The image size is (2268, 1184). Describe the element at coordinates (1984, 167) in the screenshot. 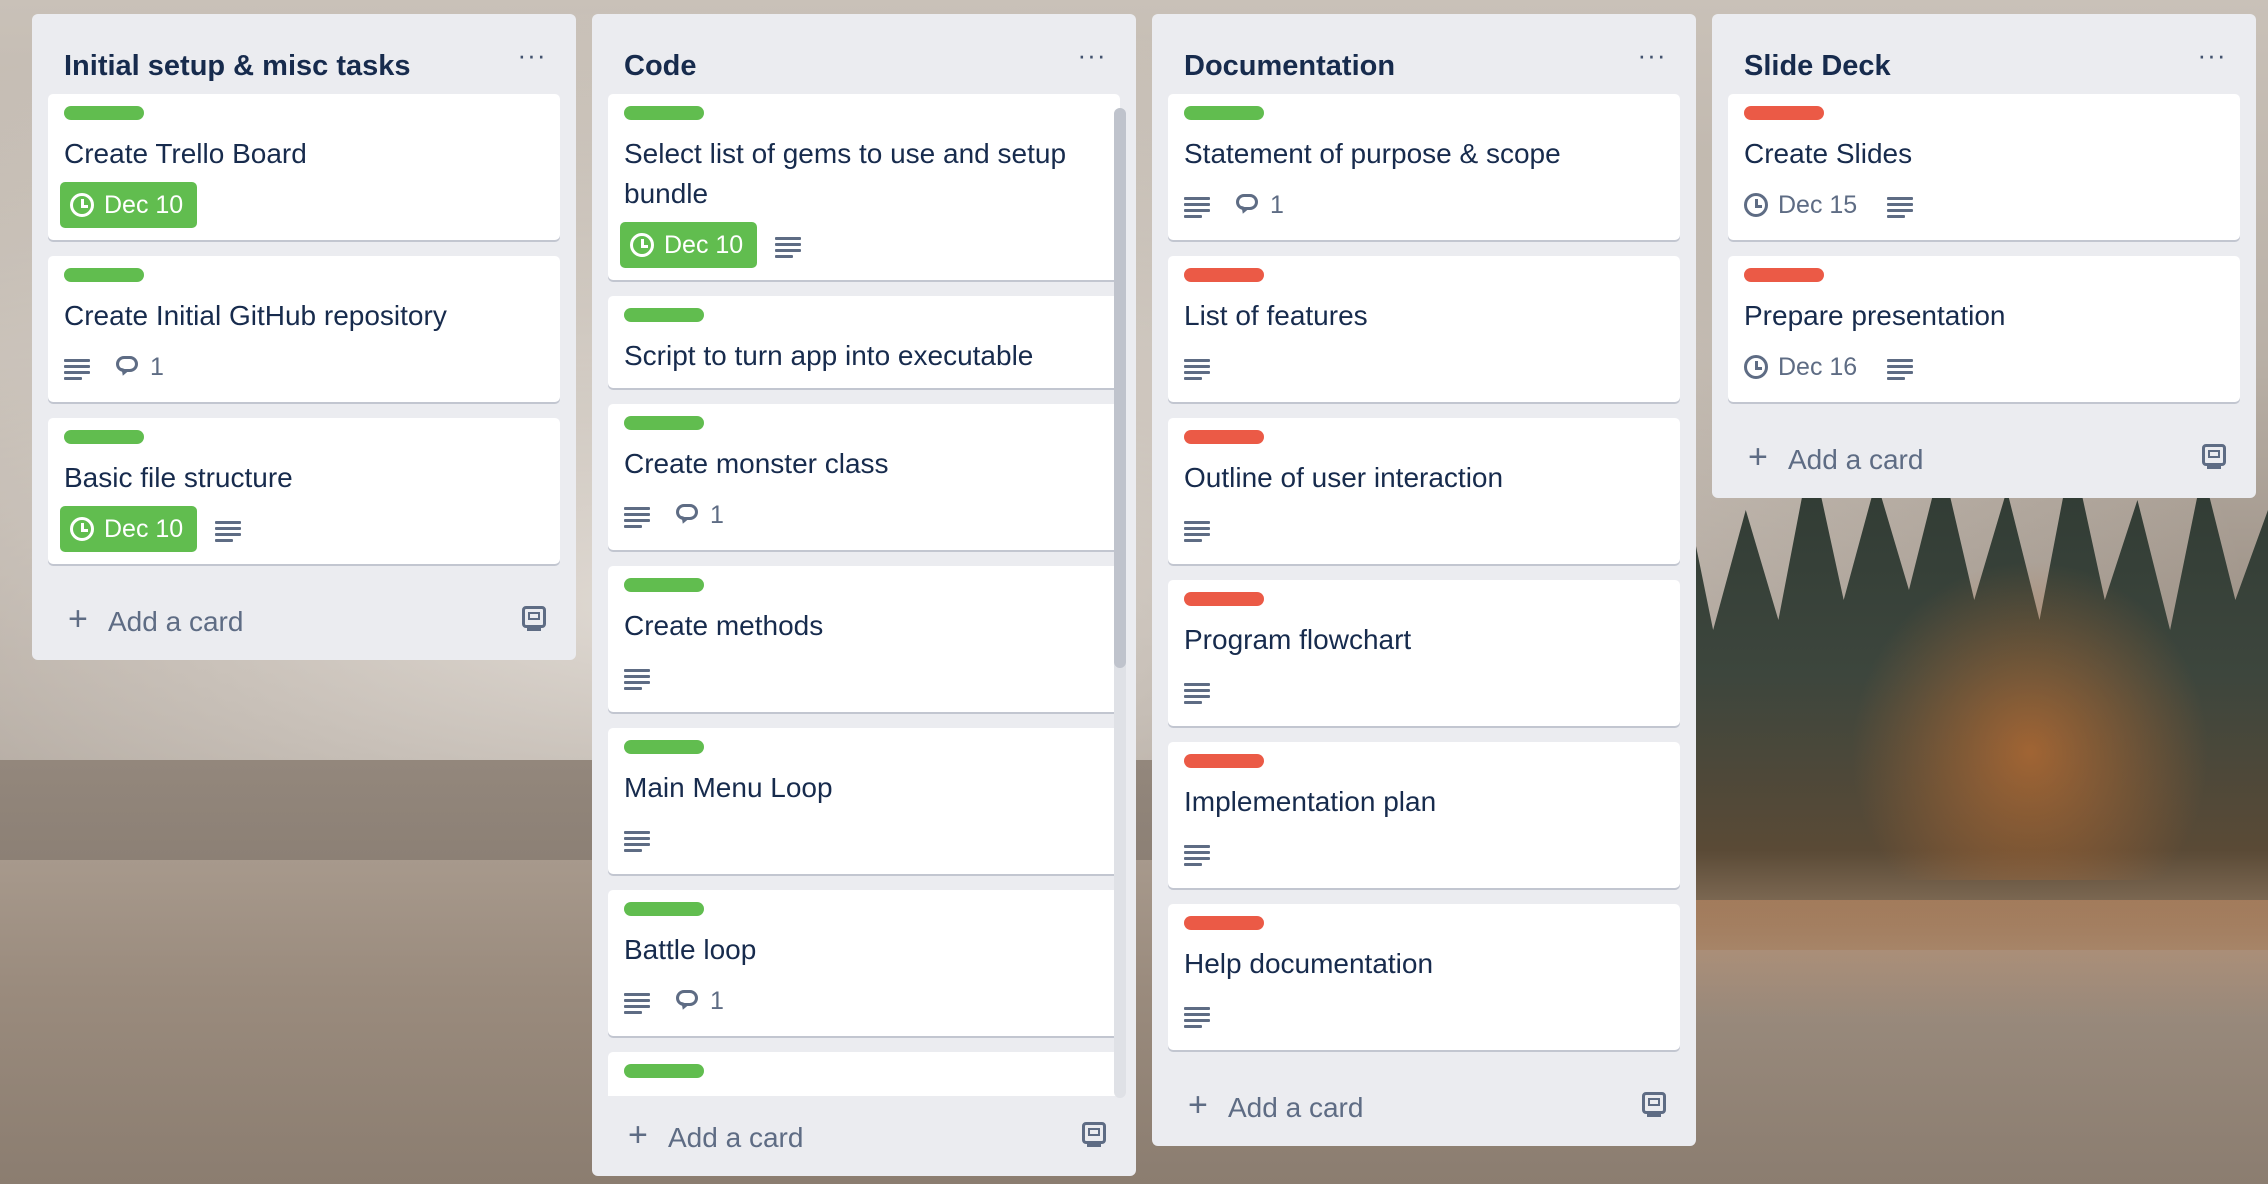

I see `card: Create Slides Dec 15` at that location.